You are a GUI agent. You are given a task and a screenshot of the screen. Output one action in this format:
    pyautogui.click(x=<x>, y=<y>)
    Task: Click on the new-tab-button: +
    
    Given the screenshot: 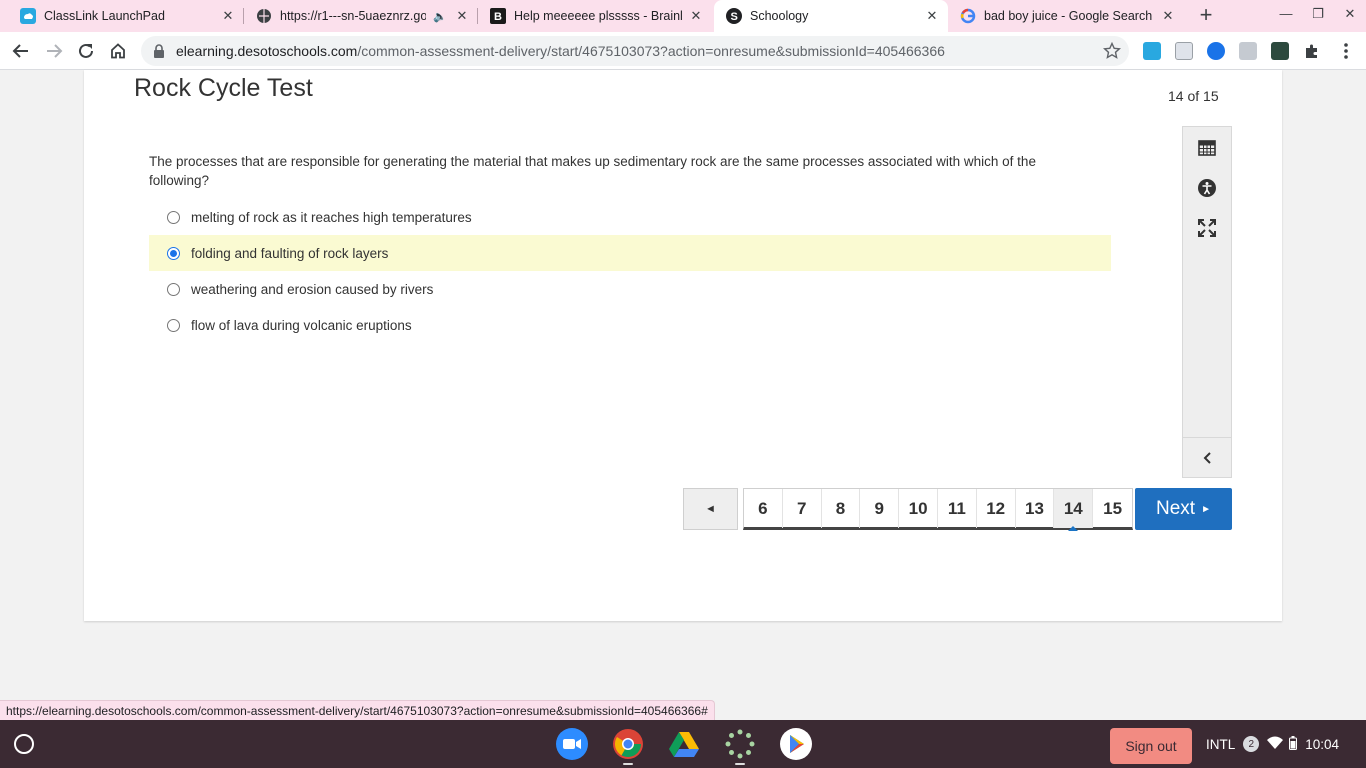 What is the action you would take?
    pyautogui.click(x=1206, y=16)
    